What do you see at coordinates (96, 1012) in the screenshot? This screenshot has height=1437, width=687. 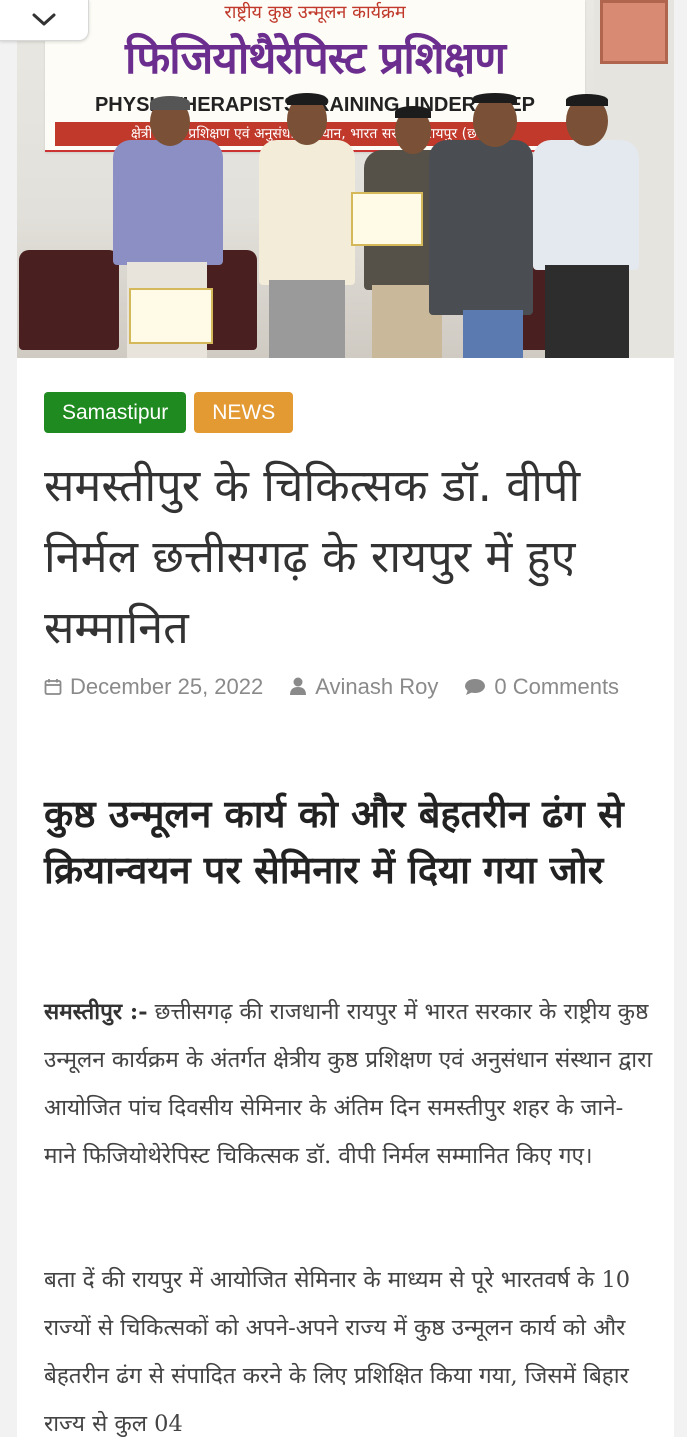 I see `article-dateline: समस्तीपुर :-` at bounding box center [96, 1012].